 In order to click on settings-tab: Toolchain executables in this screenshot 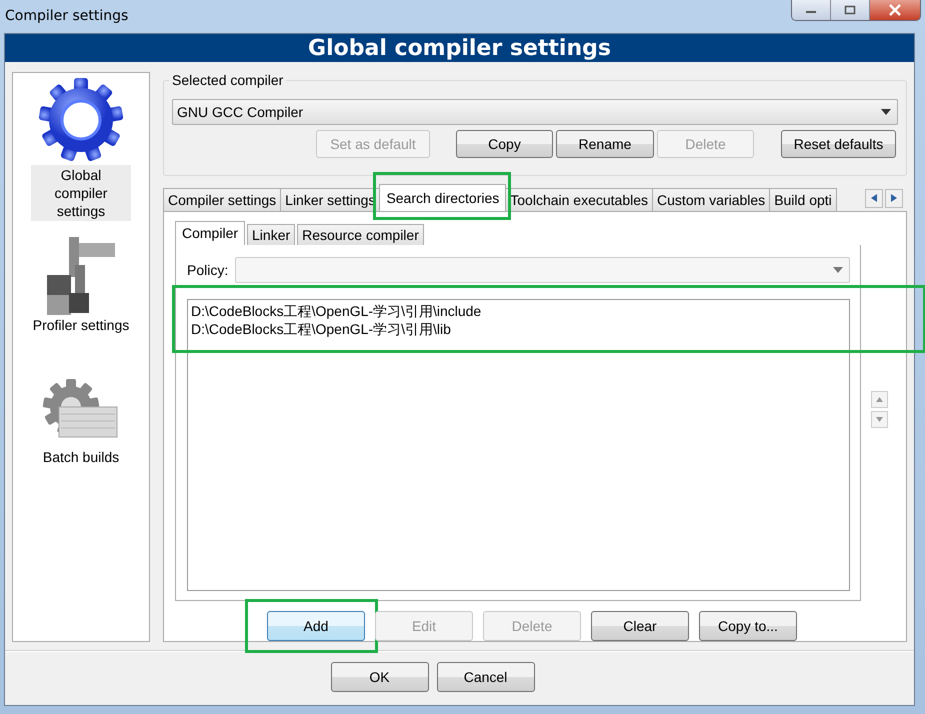, I will do `click(579, 199)`.